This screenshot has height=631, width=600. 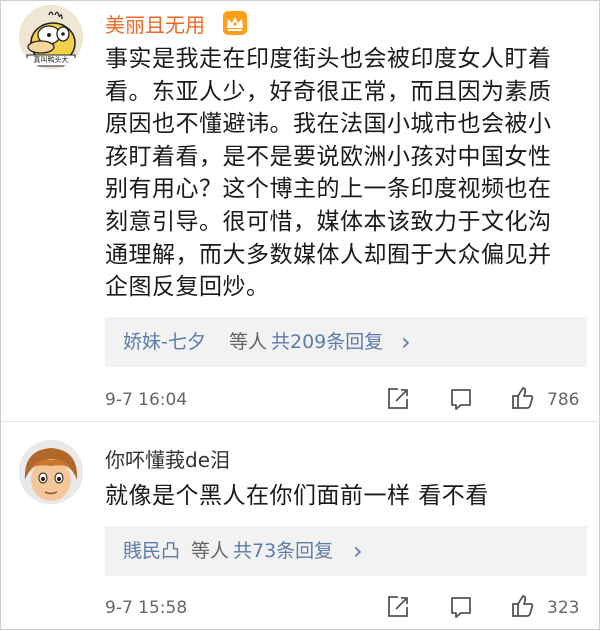 I want to click on comment-text-line: 事实是我走在印度街头也会被印度女人盯着, so click(x=328, y=59).